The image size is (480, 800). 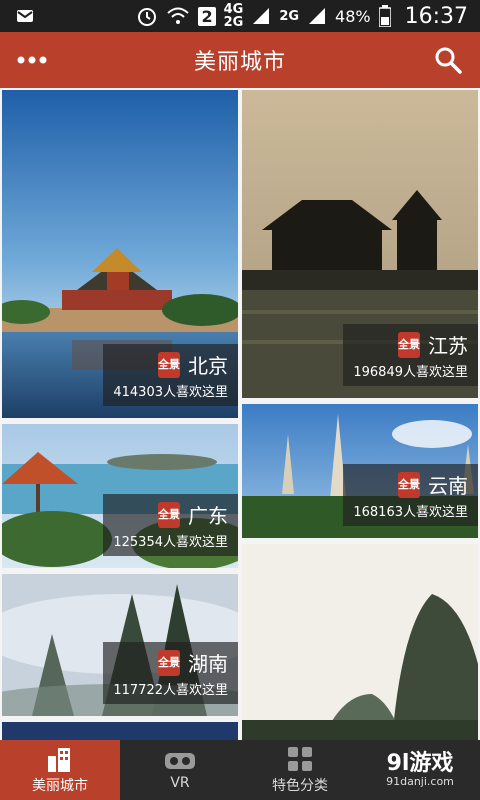 I want to click on city-caption: 全景 广东 125354人喜欢这里, so click(x=170, y=525).